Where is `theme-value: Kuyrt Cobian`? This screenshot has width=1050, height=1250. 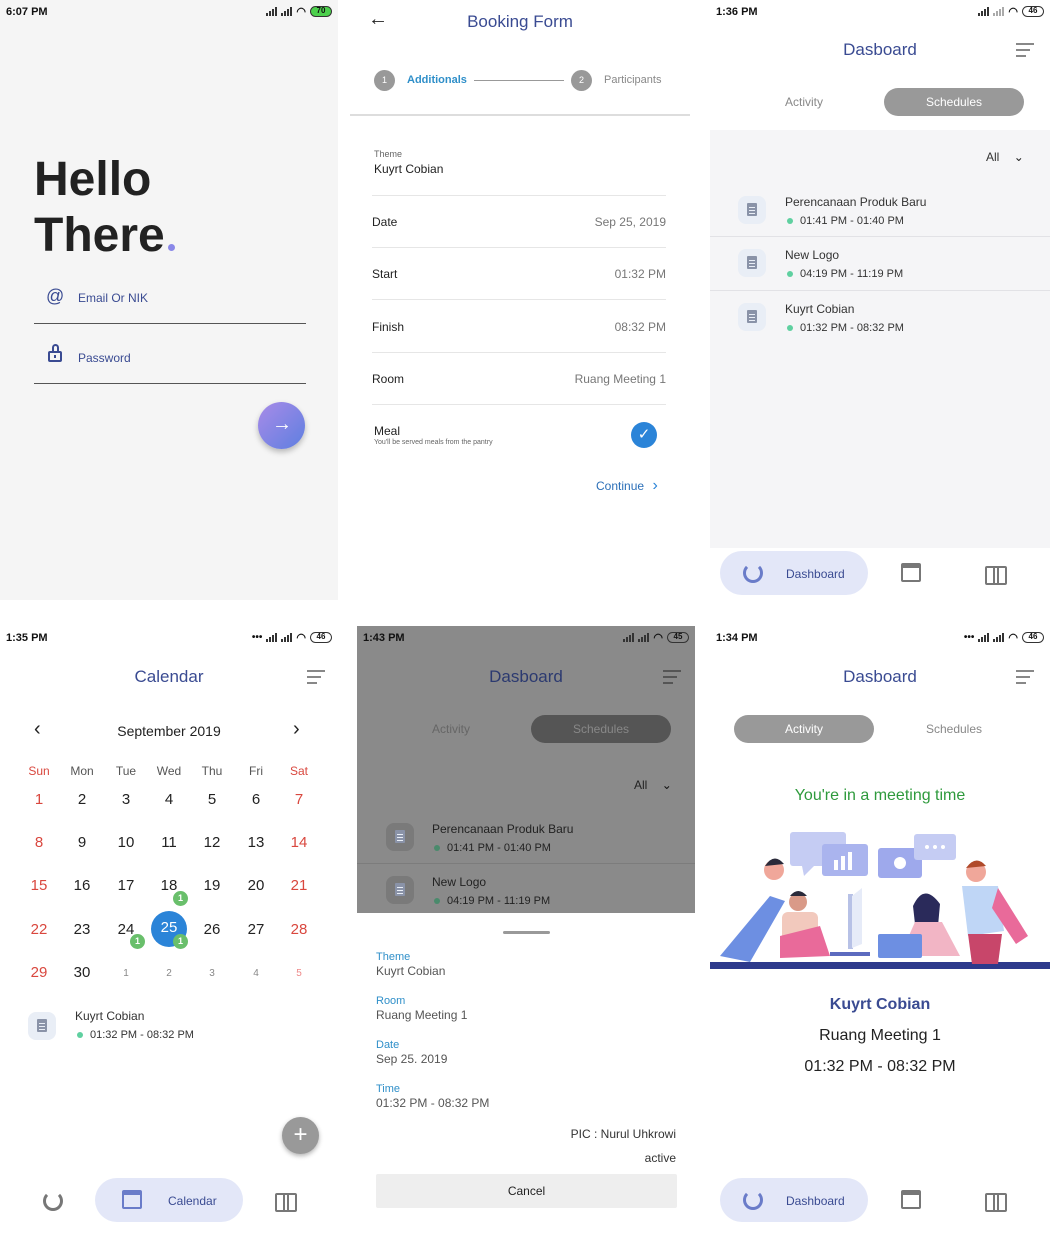 theme-value: Kuyrt Cobian is located at coordinates (409, 169).